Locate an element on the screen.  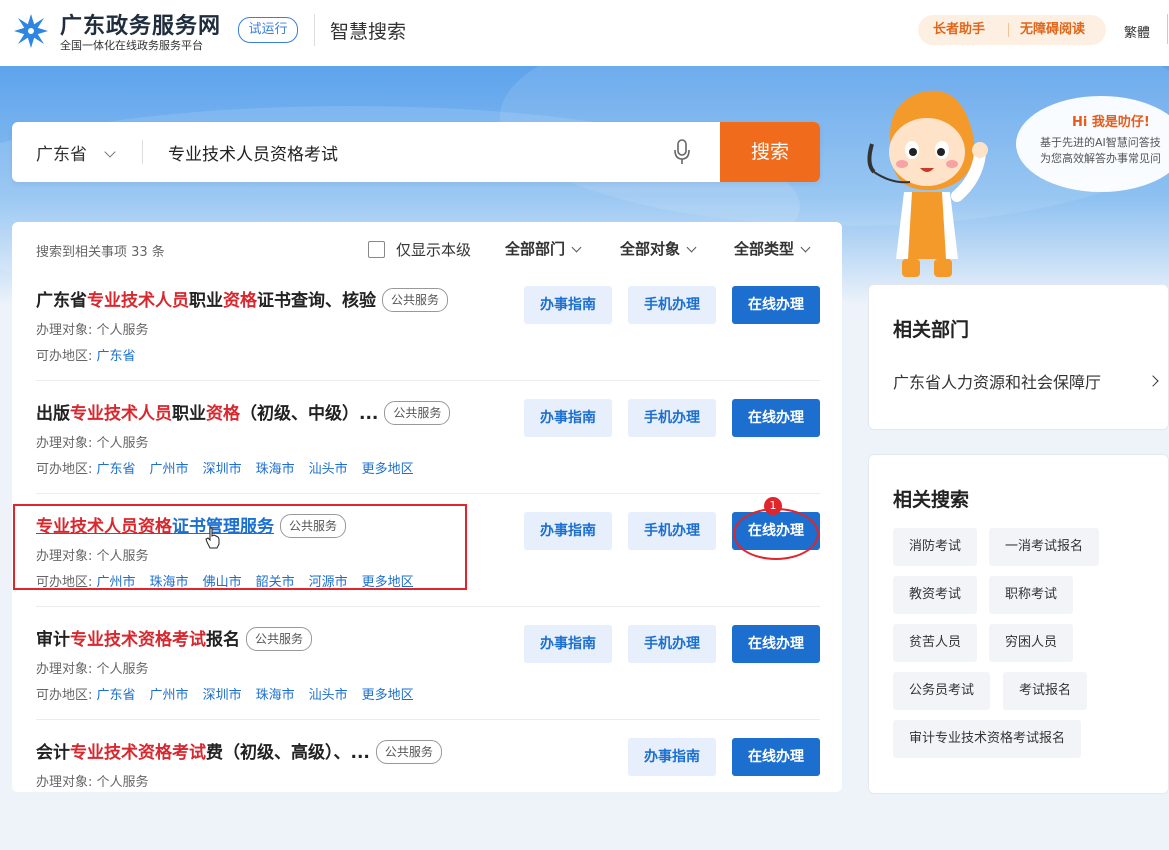
header-divider is located at coordinates (314, 30).